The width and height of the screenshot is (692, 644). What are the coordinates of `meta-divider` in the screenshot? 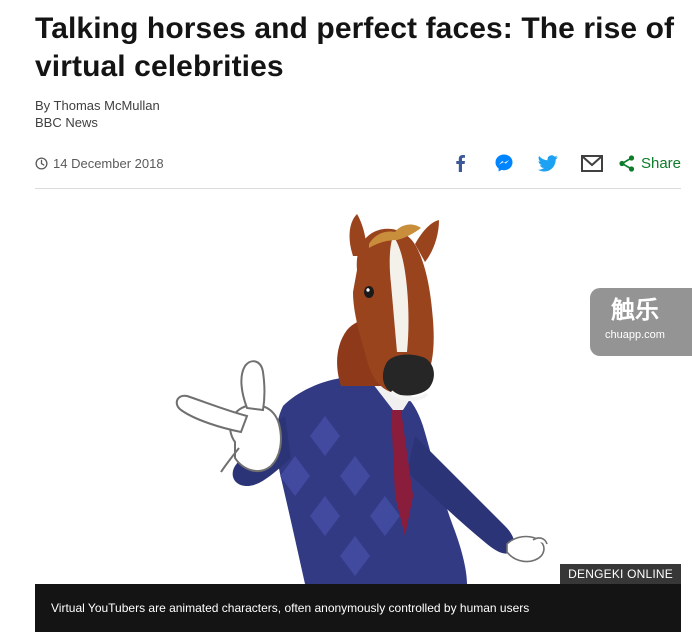 It's located at (358, 188).